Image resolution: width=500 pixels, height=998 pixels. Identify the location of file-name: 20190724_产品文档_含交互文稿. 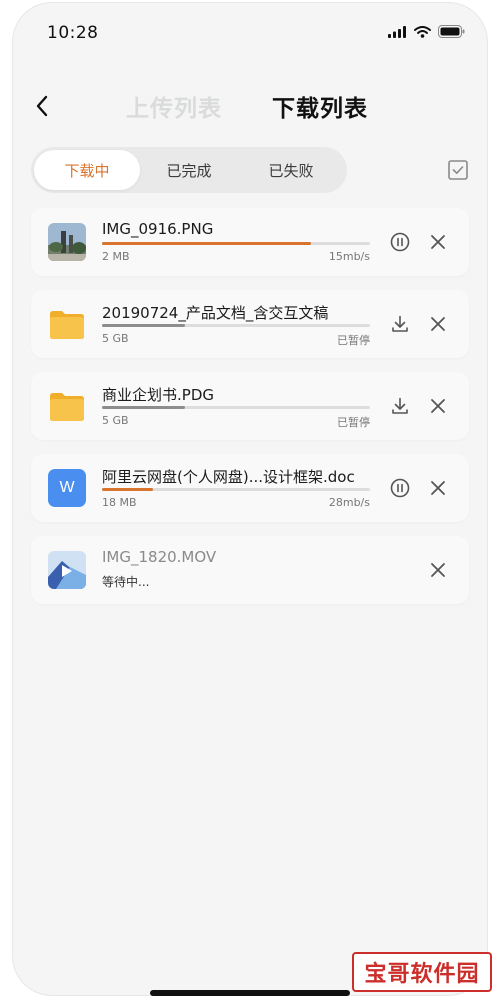
(215, 313).